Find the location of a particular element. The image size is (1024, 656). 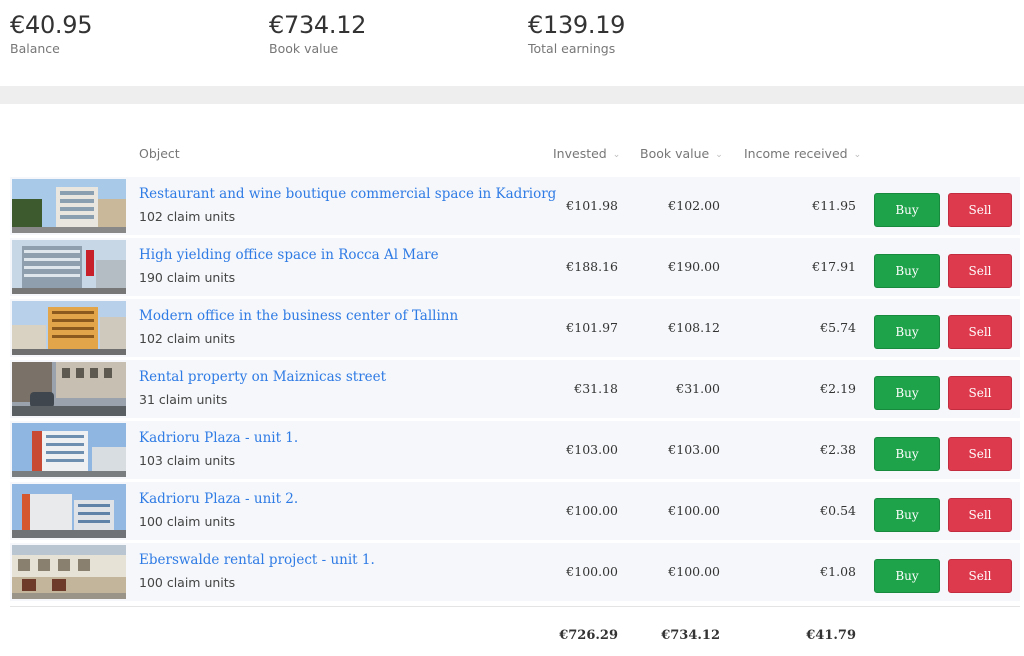

book-value: €108.12 is located at coordinates (694, 327).